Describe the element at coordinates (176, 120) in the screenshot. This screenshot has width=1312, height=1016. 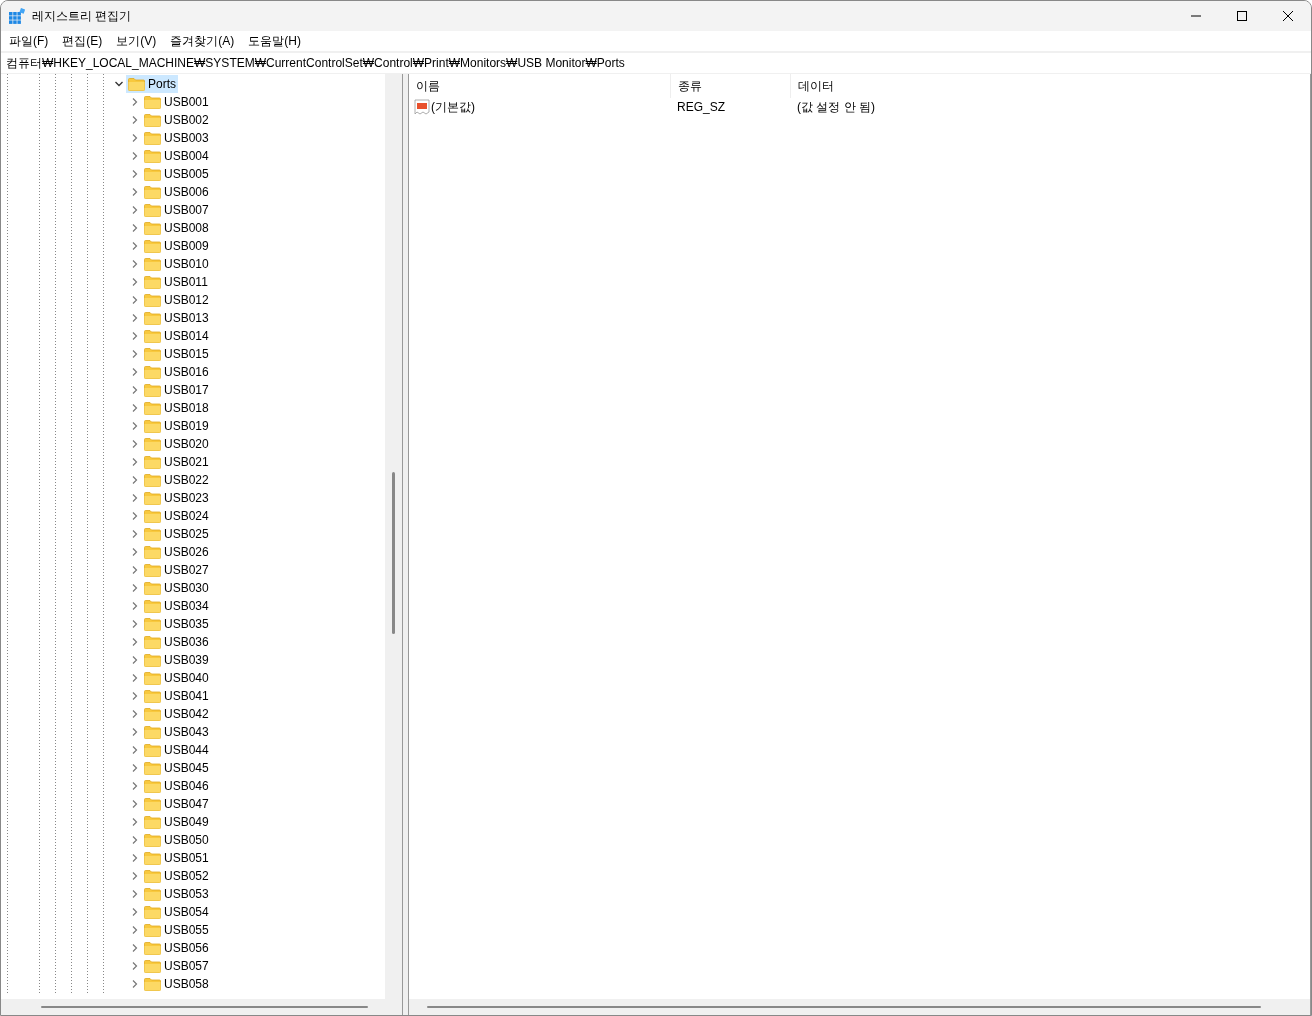
I see `tree-item: USB002` at that location.